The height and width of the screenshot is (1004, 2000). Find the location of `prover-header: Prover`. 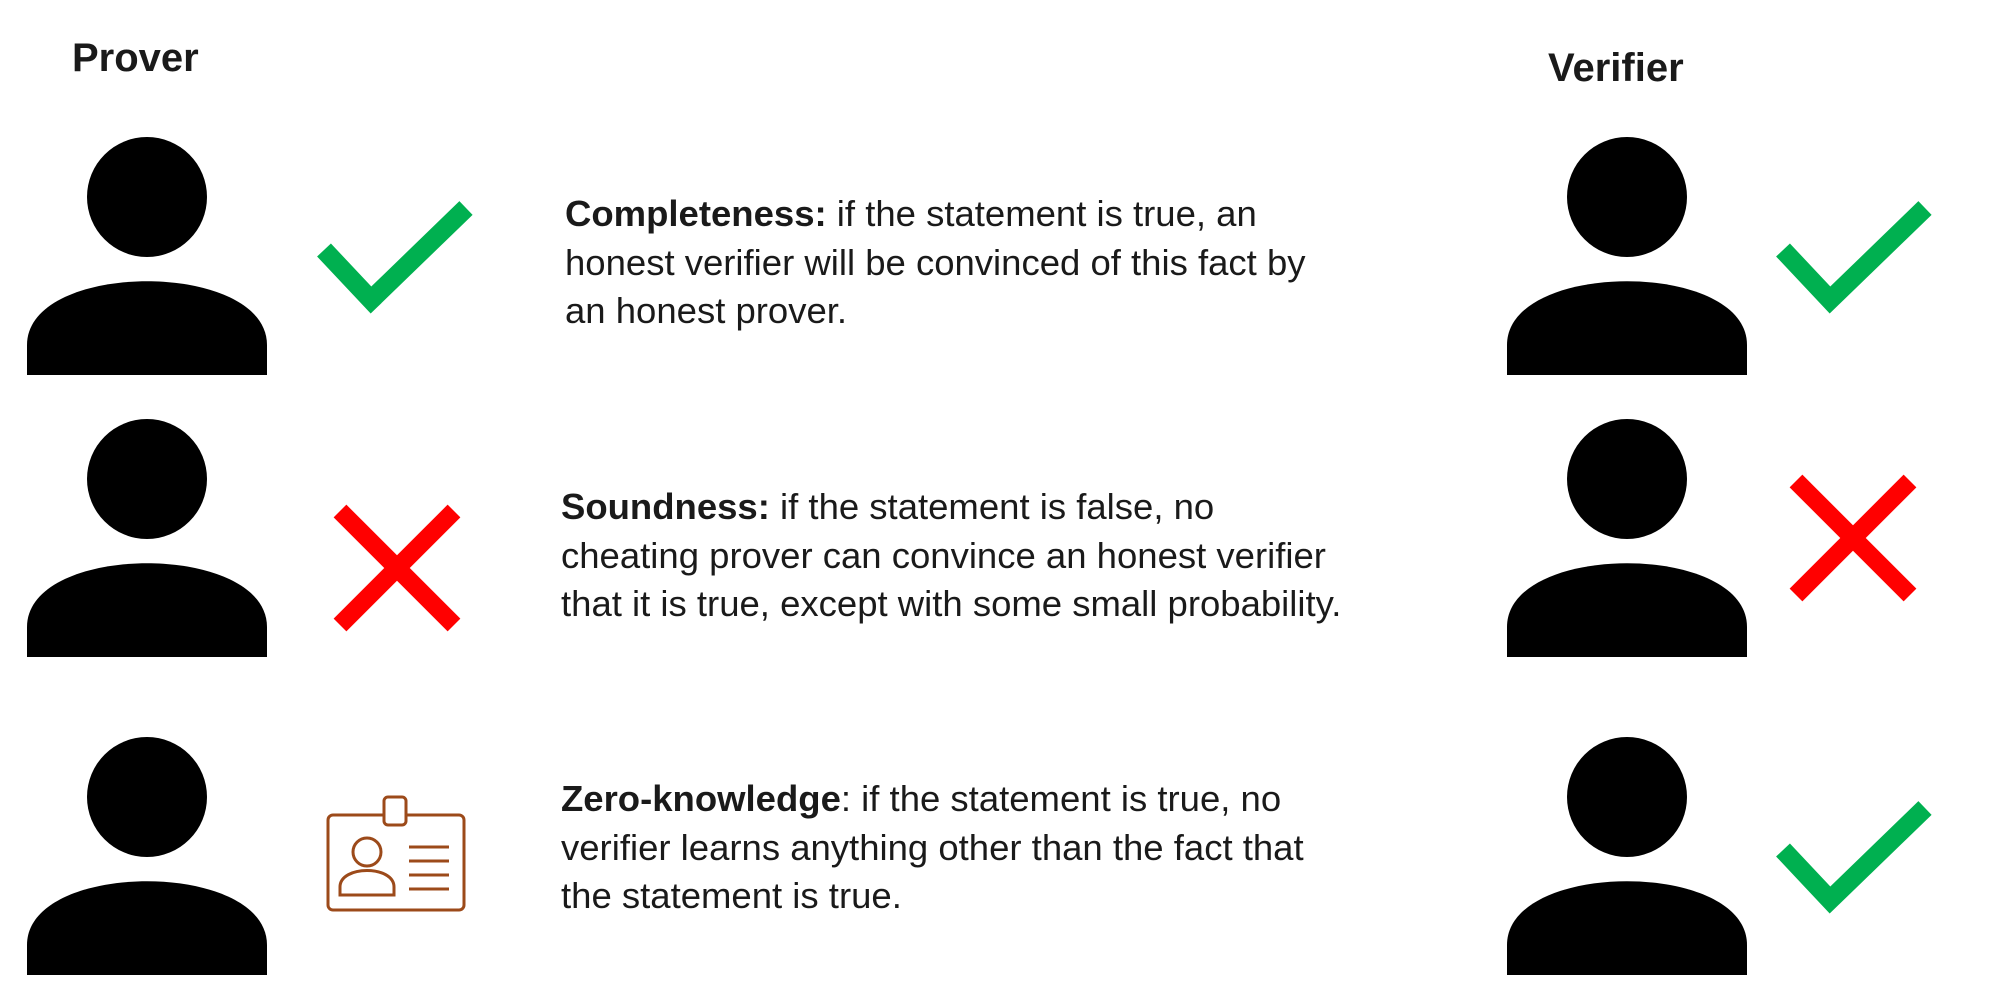

prover-header: Prover is located at coordinates (135, 58).